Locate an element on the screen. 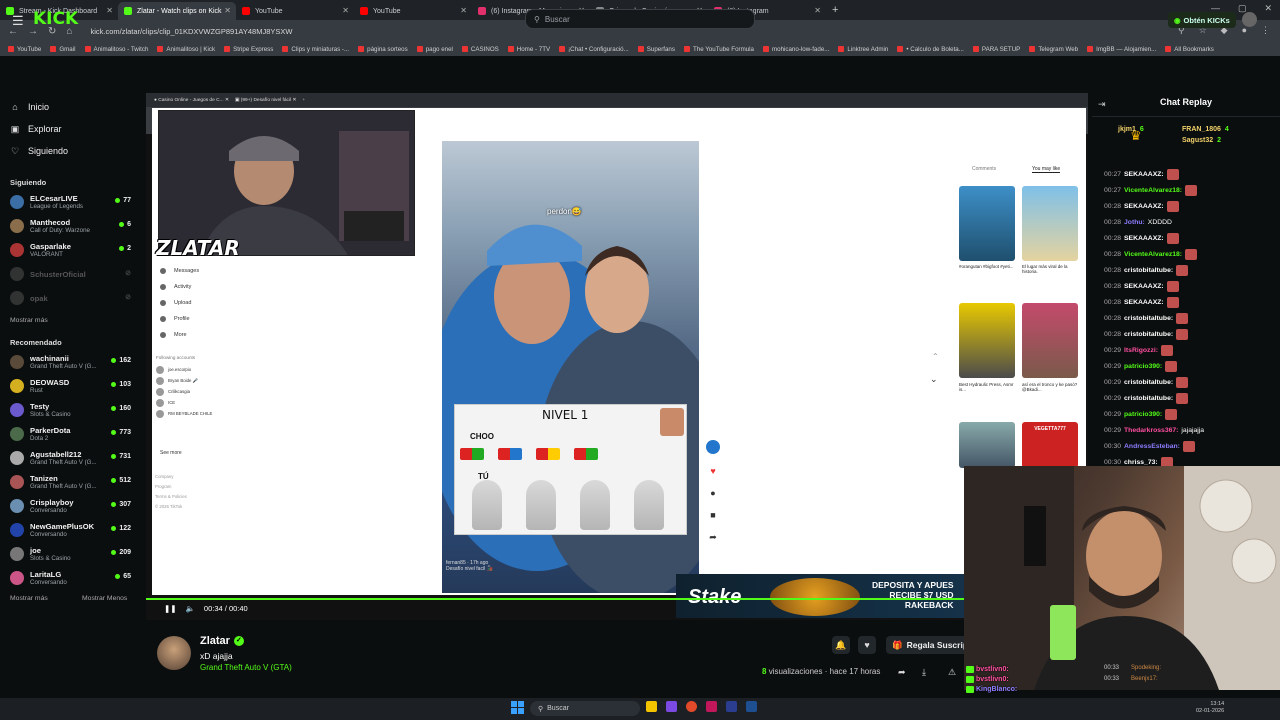  heart-icon: ♥ is located at coordinates (867, 645).